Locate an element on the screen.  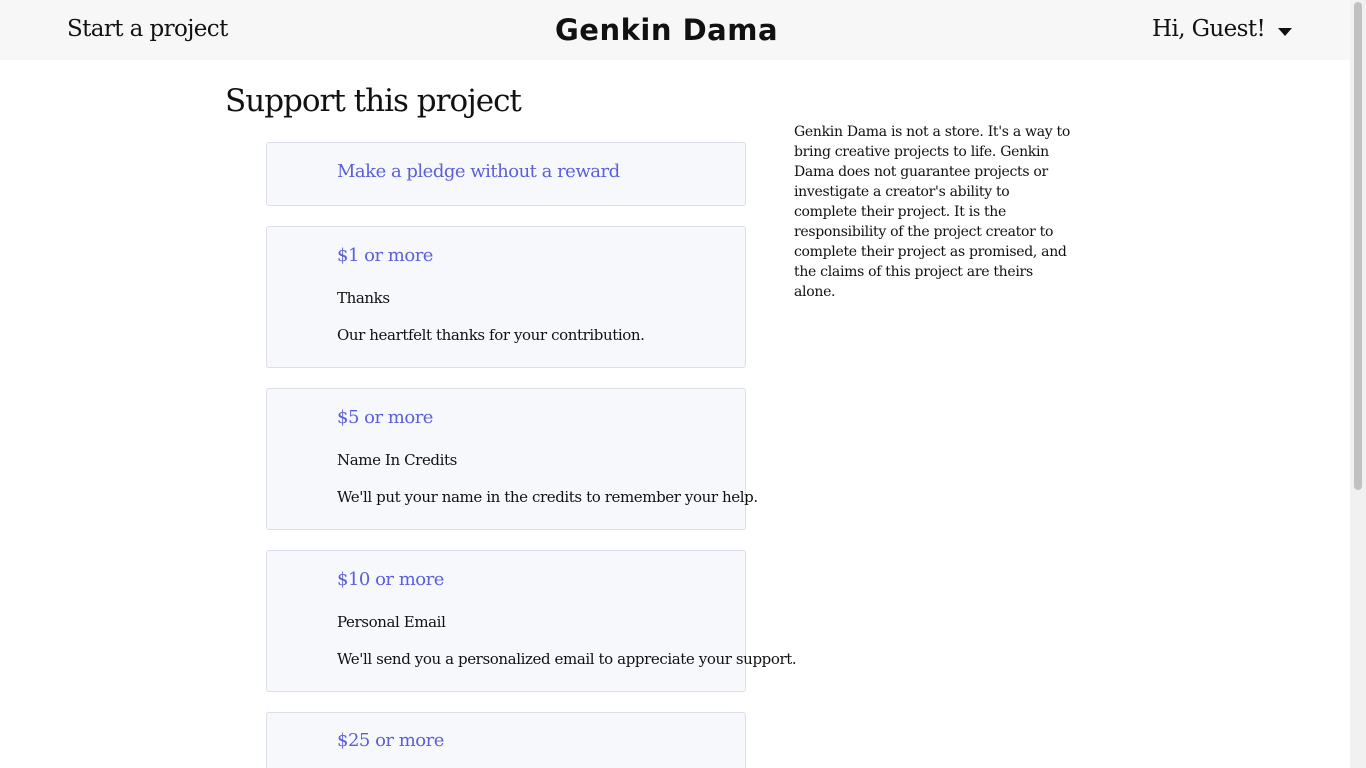
reward-title: Thanks is located at coordinates (363, 298).